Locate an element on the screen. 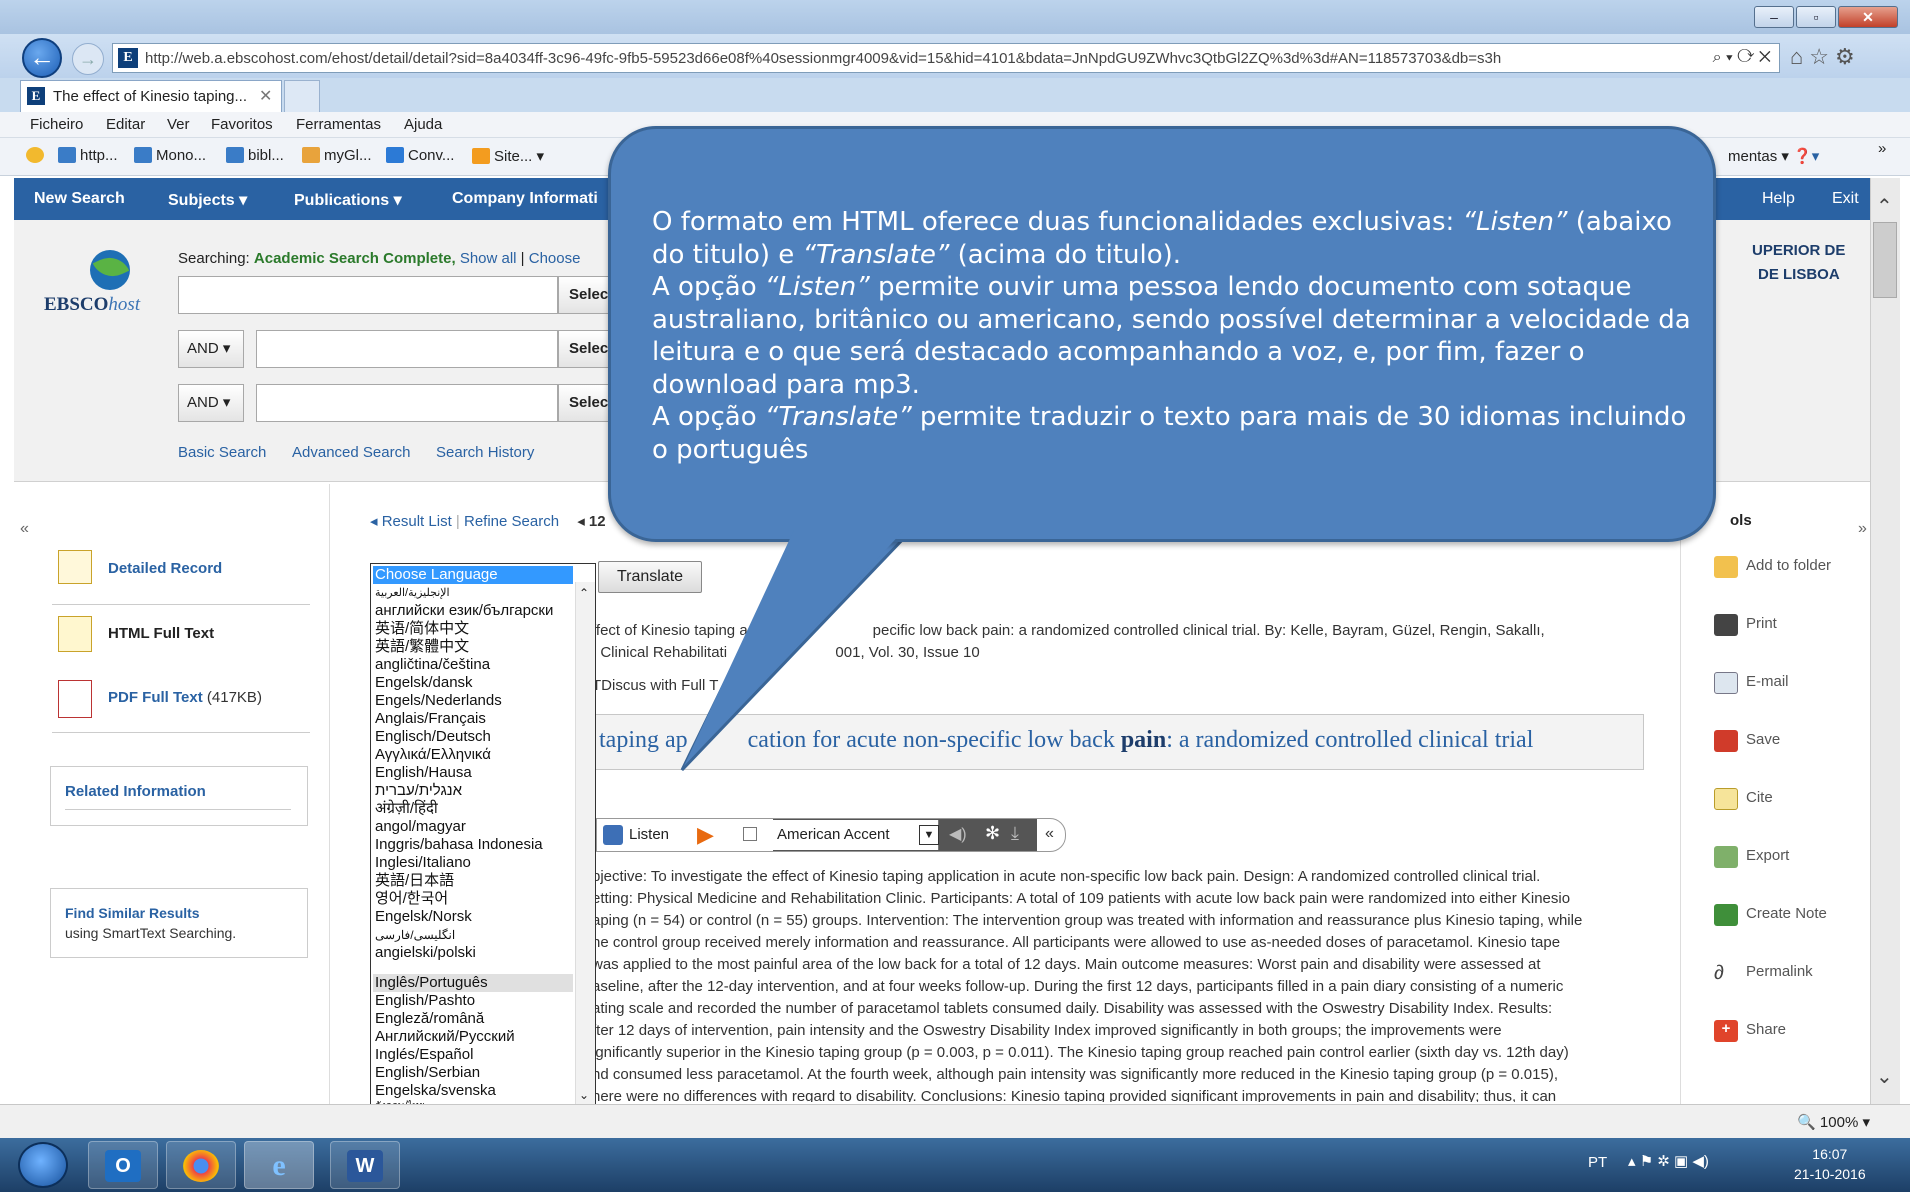 The image size is (1910, 1192). tab-active: E The effect of Kinesio taping... ✕ is located at coordinates (151, 96).